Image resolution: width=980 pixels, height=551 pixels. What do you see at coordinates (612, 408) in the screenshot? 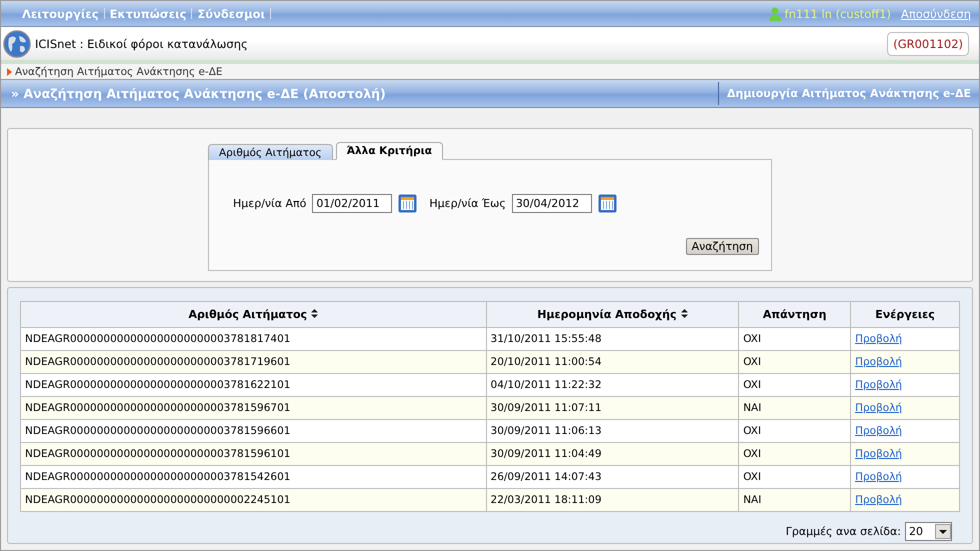
I see `table-cell: 30/09/2011 11:07:11` at bounding box center [612, 408].